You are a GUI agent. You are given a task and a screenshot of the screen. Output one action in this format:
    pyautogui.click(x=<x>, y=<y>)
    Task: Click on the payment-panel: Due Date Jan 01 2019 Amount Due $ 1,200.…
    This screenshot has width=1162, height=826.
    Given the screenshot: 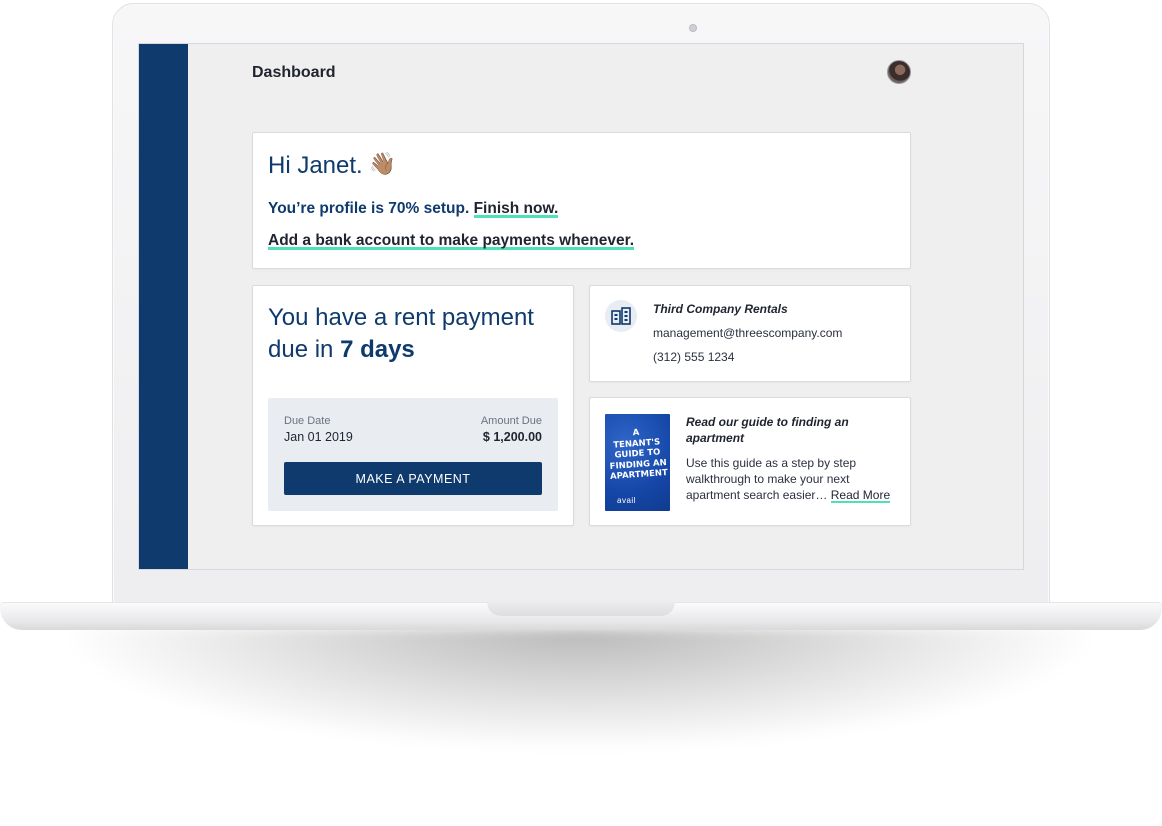 What is the action you would take?
    pyautogui.click(x=413, y=454)
    